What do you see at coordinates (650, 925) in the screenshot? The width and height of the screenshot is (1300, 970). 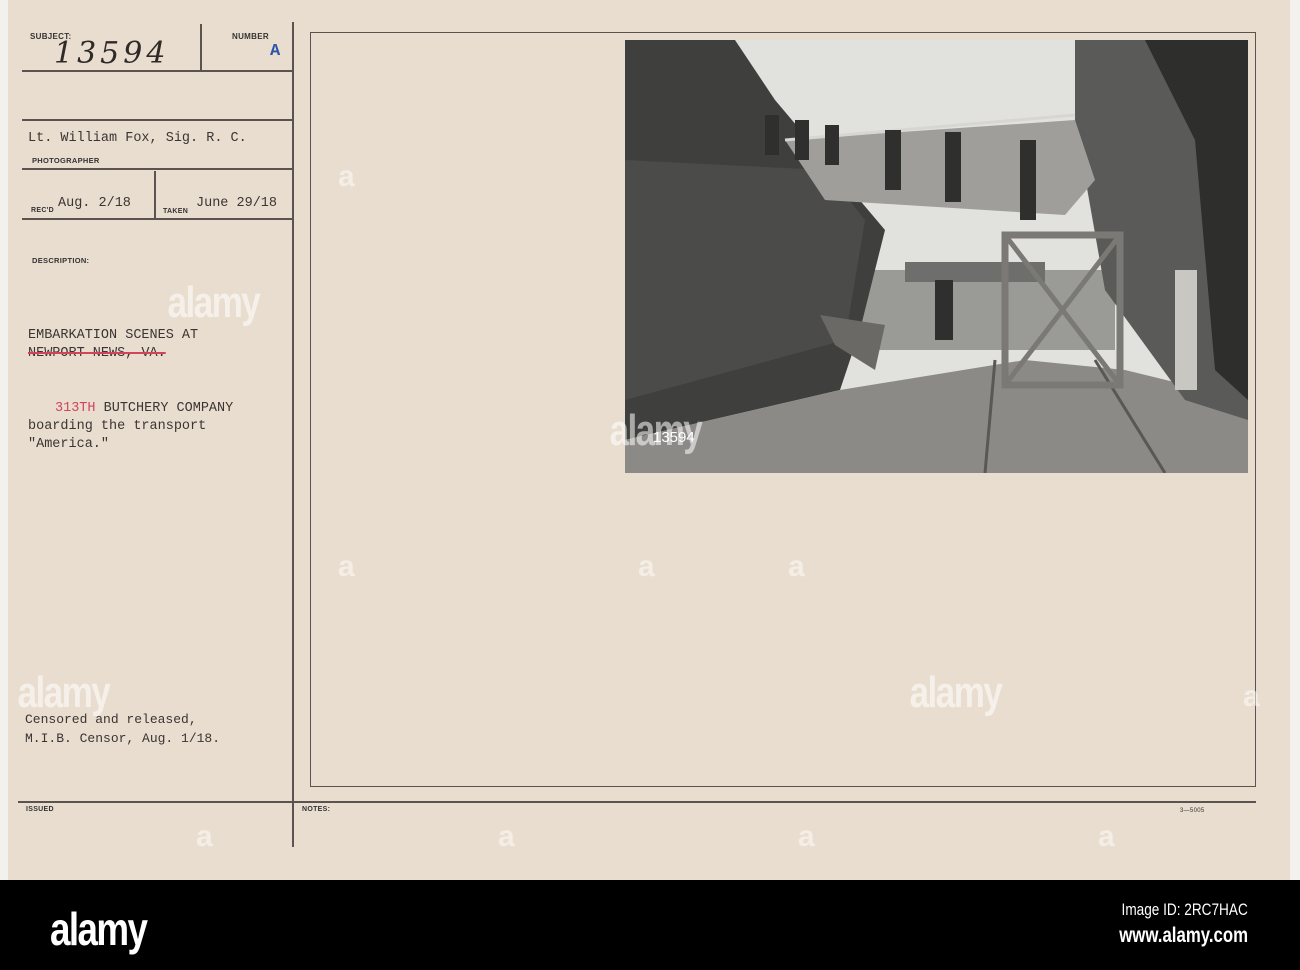 I see `footer-bar: alamy Image ID: 2RC7HAC www.alamy.com` at bounding box center [650, 925].